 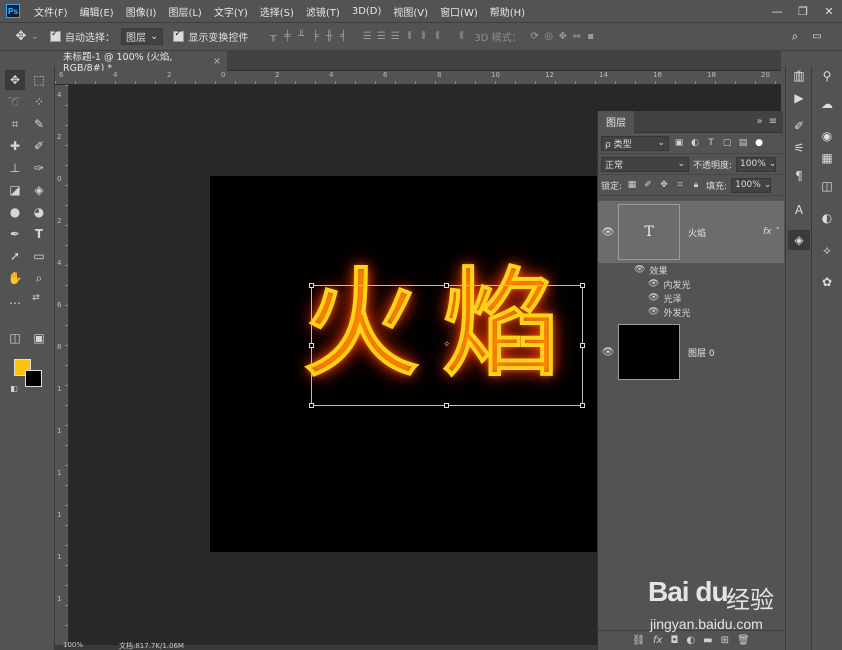 I want to click on brush-tool-icon: ✐, so click(x=39, y=146).